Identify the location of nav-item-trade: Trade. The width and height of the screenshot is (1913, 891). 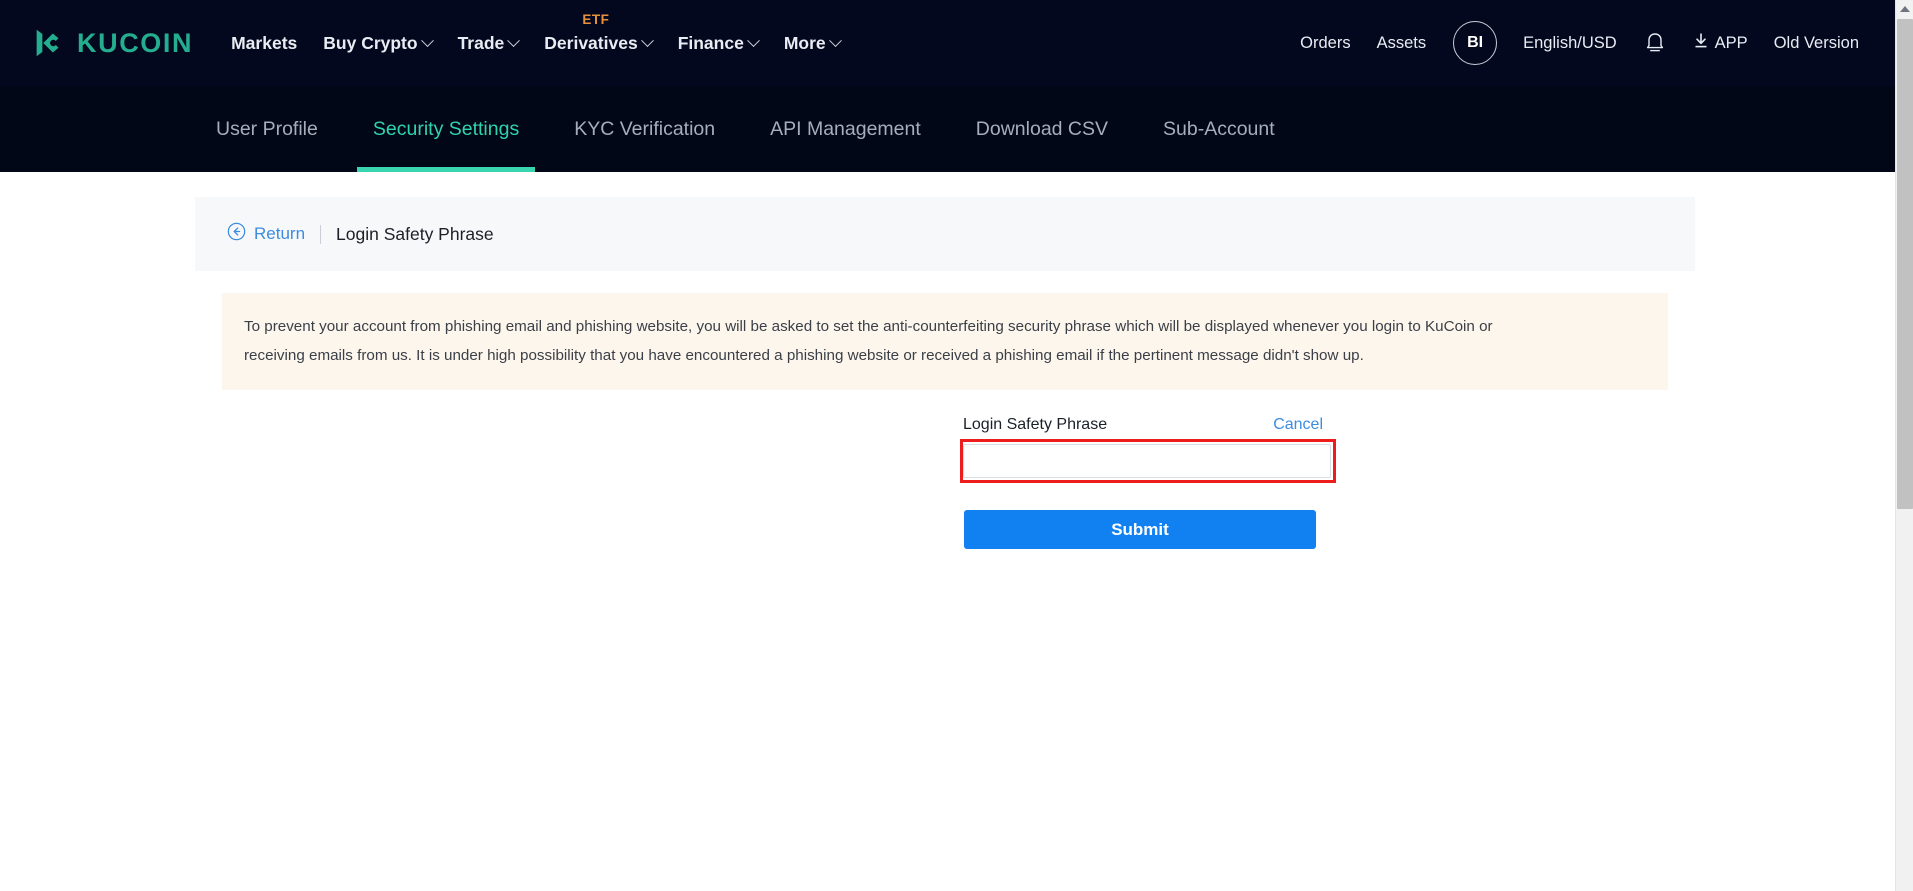
(489, 43).